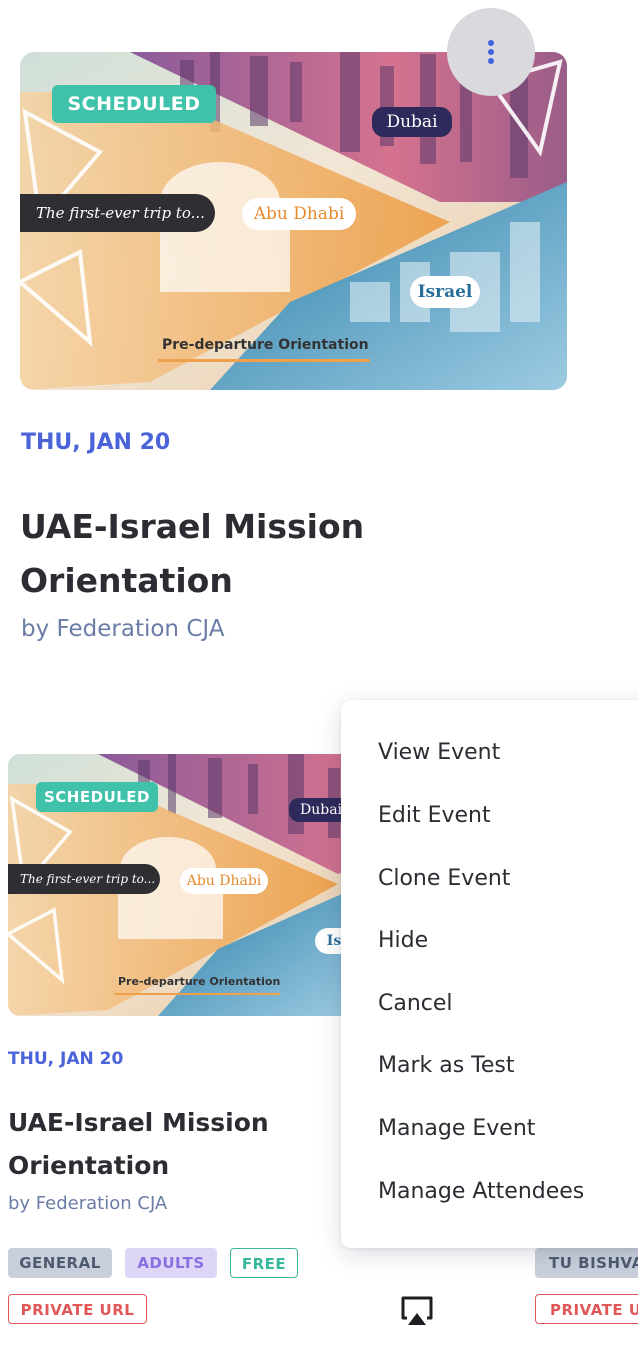  Describe the element at coordinates (481, 1191) in the screenshot. I see `menu-item-manage-attendees: Manage Attendees` at that location.